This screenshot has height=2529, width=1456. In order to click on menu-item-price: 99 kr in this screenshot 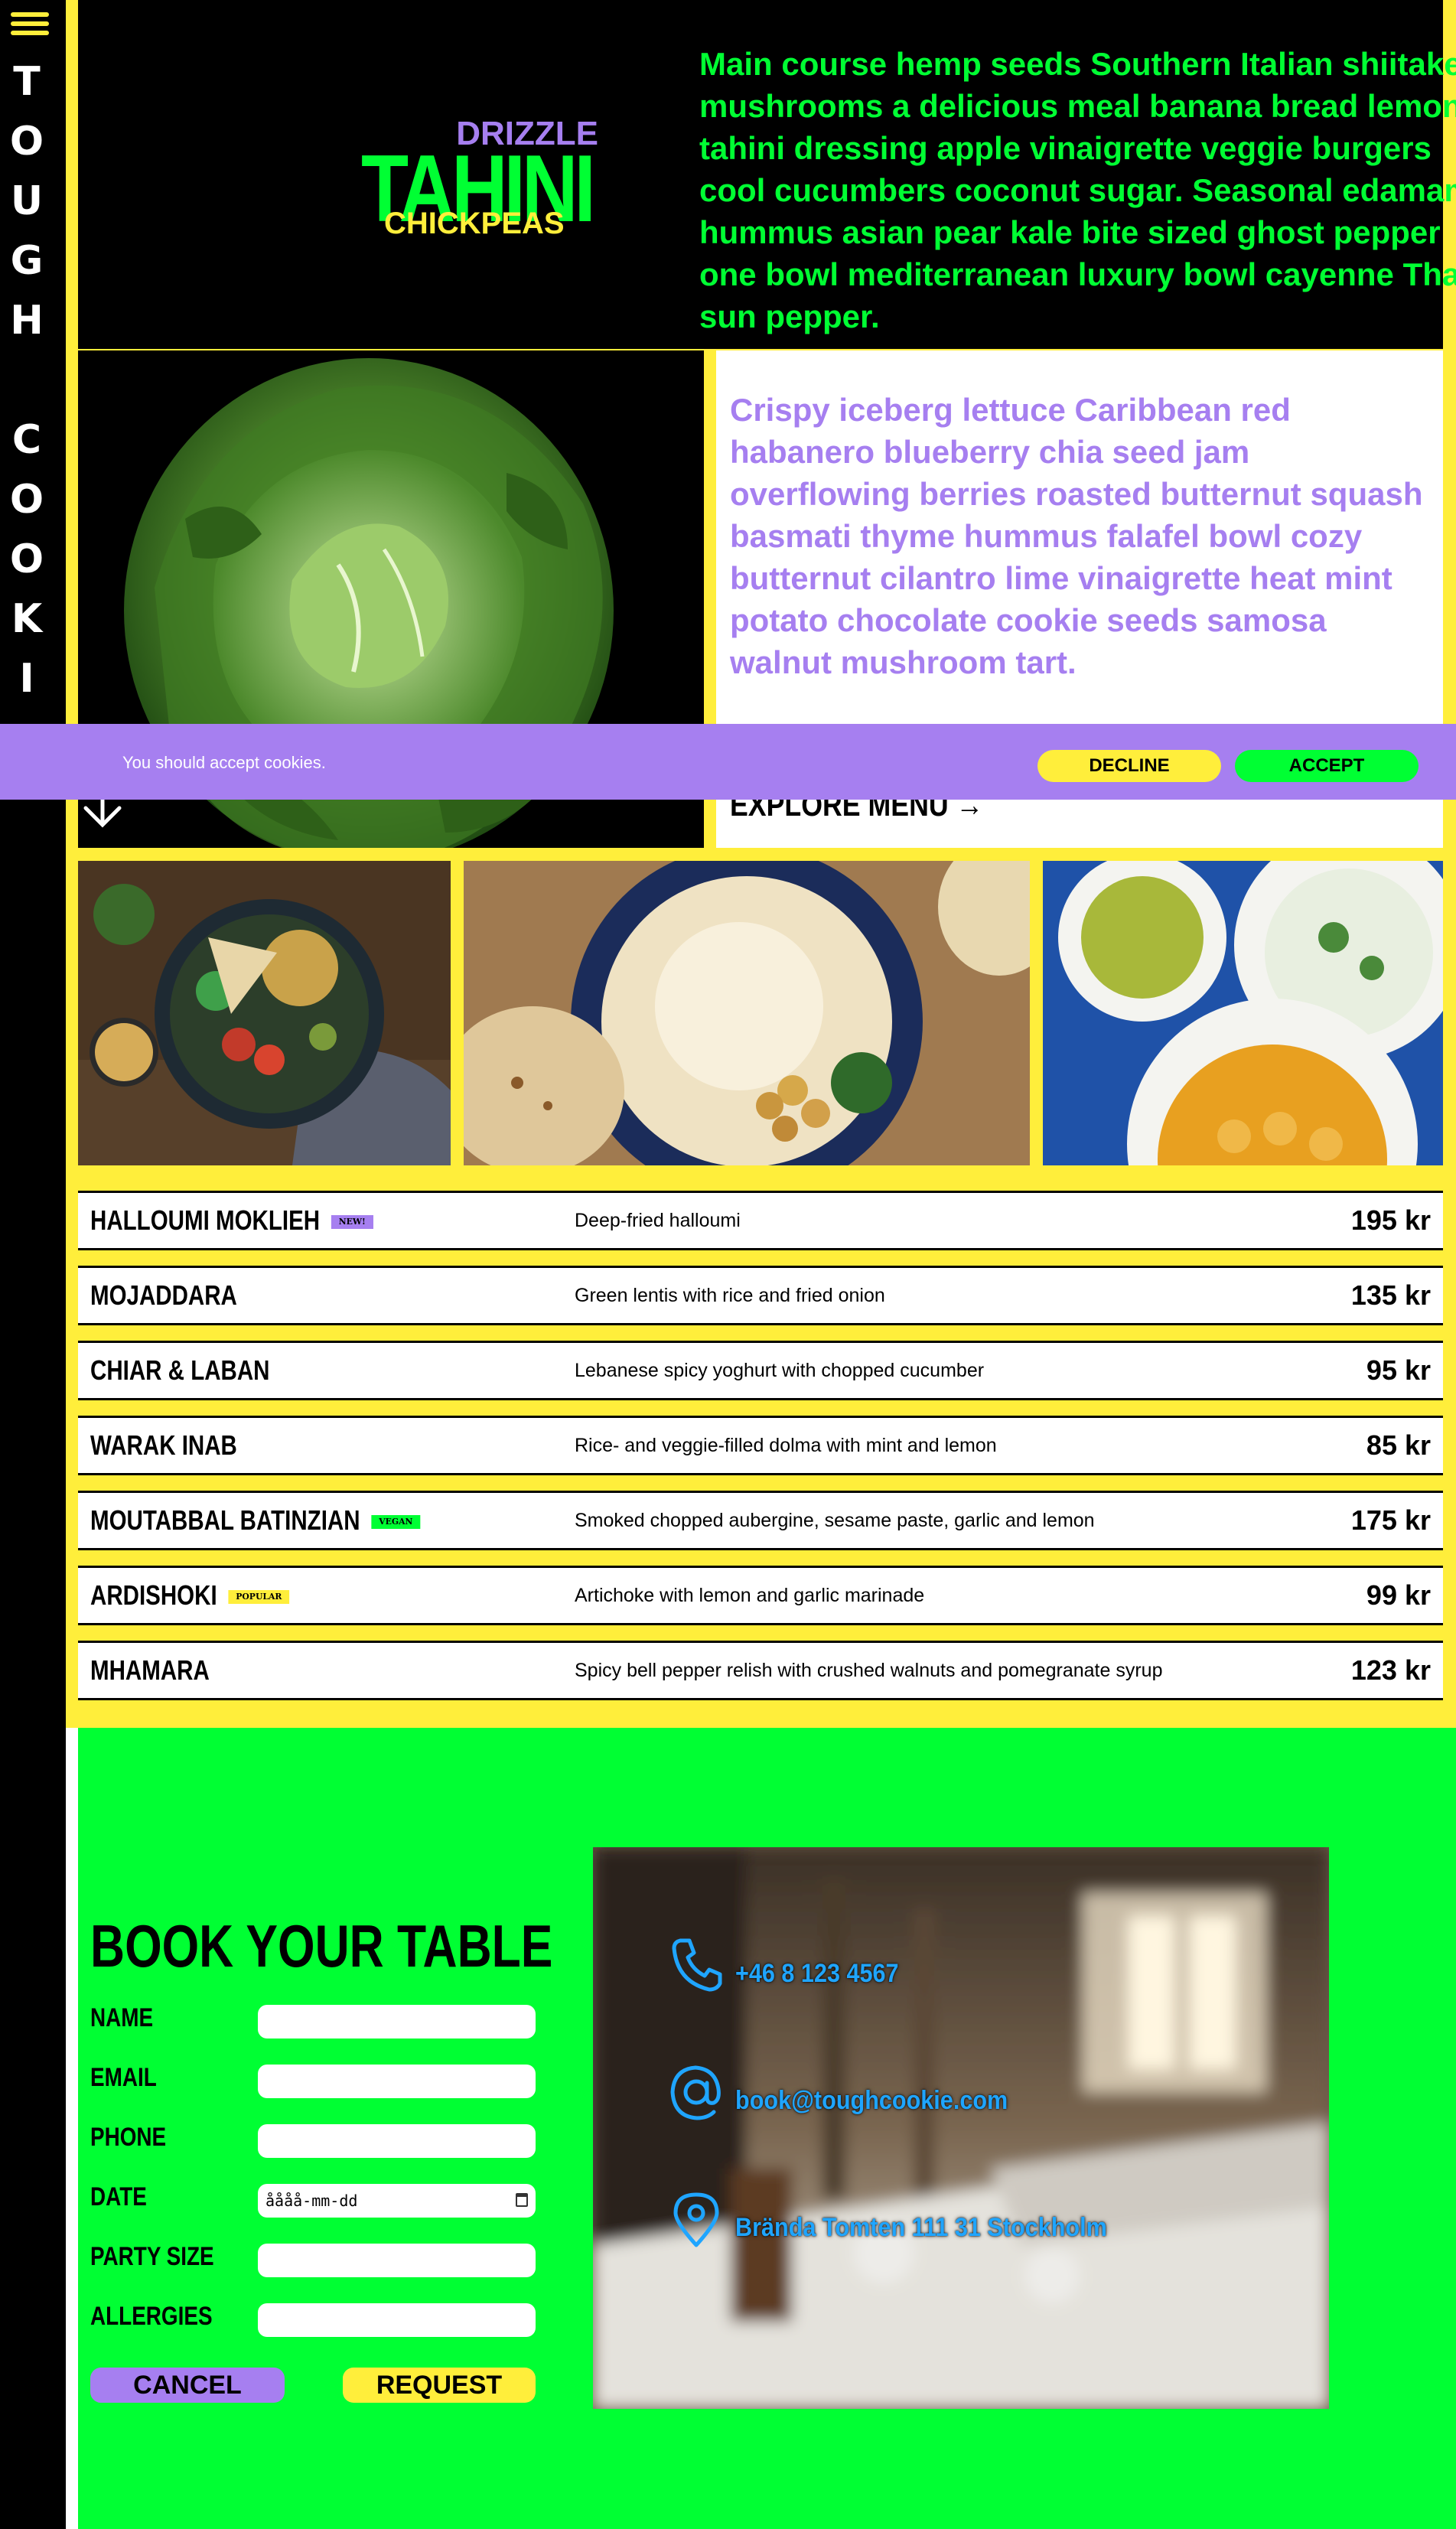, I will do `click(1398, 1595)`.